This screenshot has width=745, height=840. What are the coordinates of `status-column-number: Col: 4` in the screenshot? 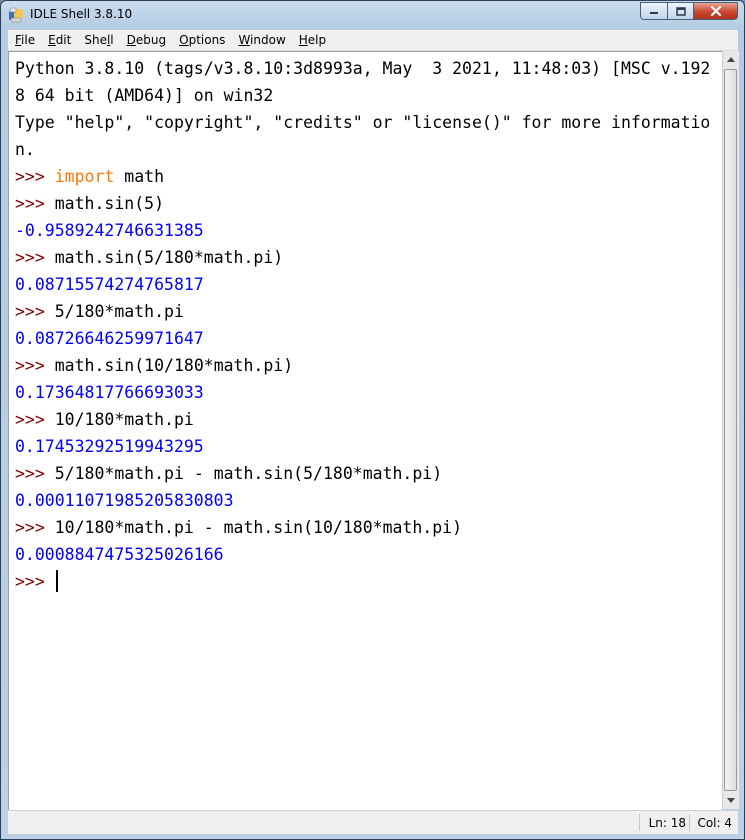 It's located at (714, 823).